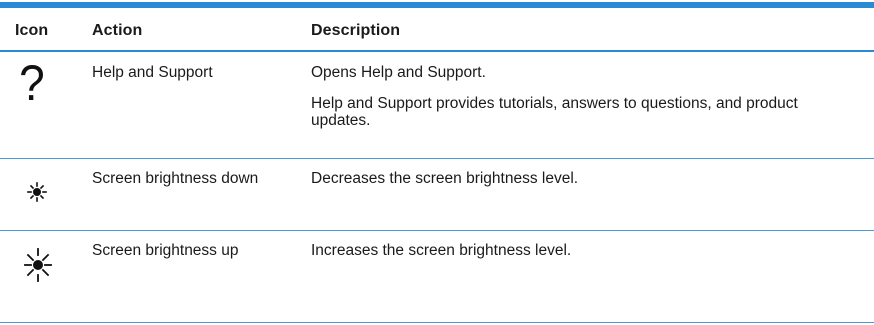 This screenshot has height=325, width=874. I want to click on description-text: Increases the screen brightness level., so click(441, 250).